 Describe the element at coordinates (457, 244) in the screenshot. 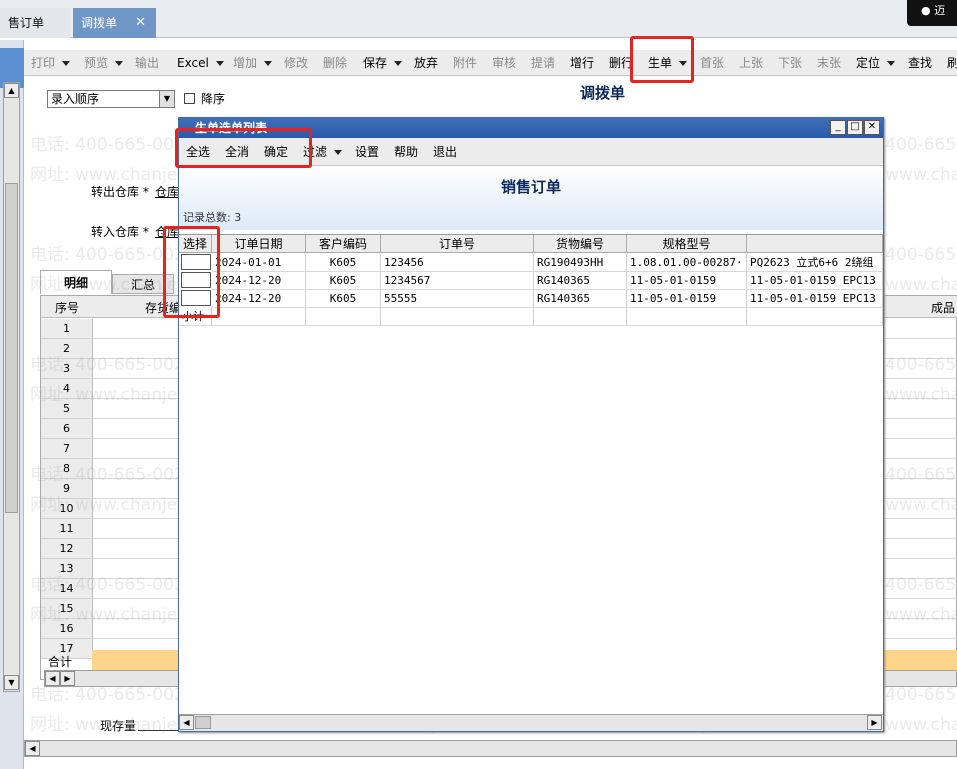

I see `col-order-no-header: 订单号` at that location.